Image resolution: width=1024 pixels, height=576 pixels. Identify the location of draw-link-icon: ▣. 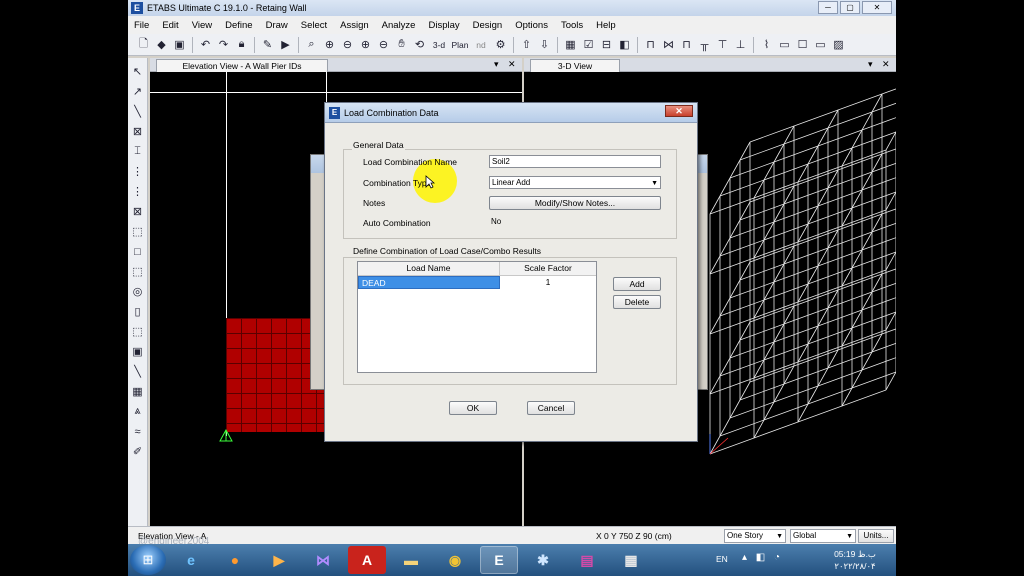
(137, 351).